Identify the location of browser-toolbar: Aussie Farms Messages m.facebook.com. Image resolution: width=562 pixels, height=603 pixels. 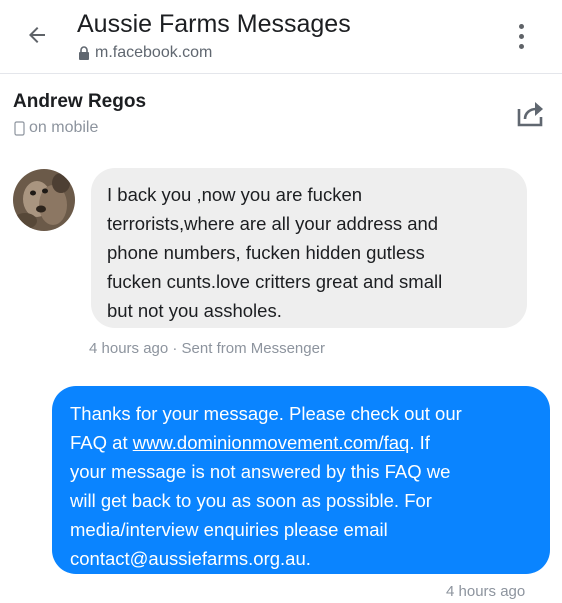
(281, 37).